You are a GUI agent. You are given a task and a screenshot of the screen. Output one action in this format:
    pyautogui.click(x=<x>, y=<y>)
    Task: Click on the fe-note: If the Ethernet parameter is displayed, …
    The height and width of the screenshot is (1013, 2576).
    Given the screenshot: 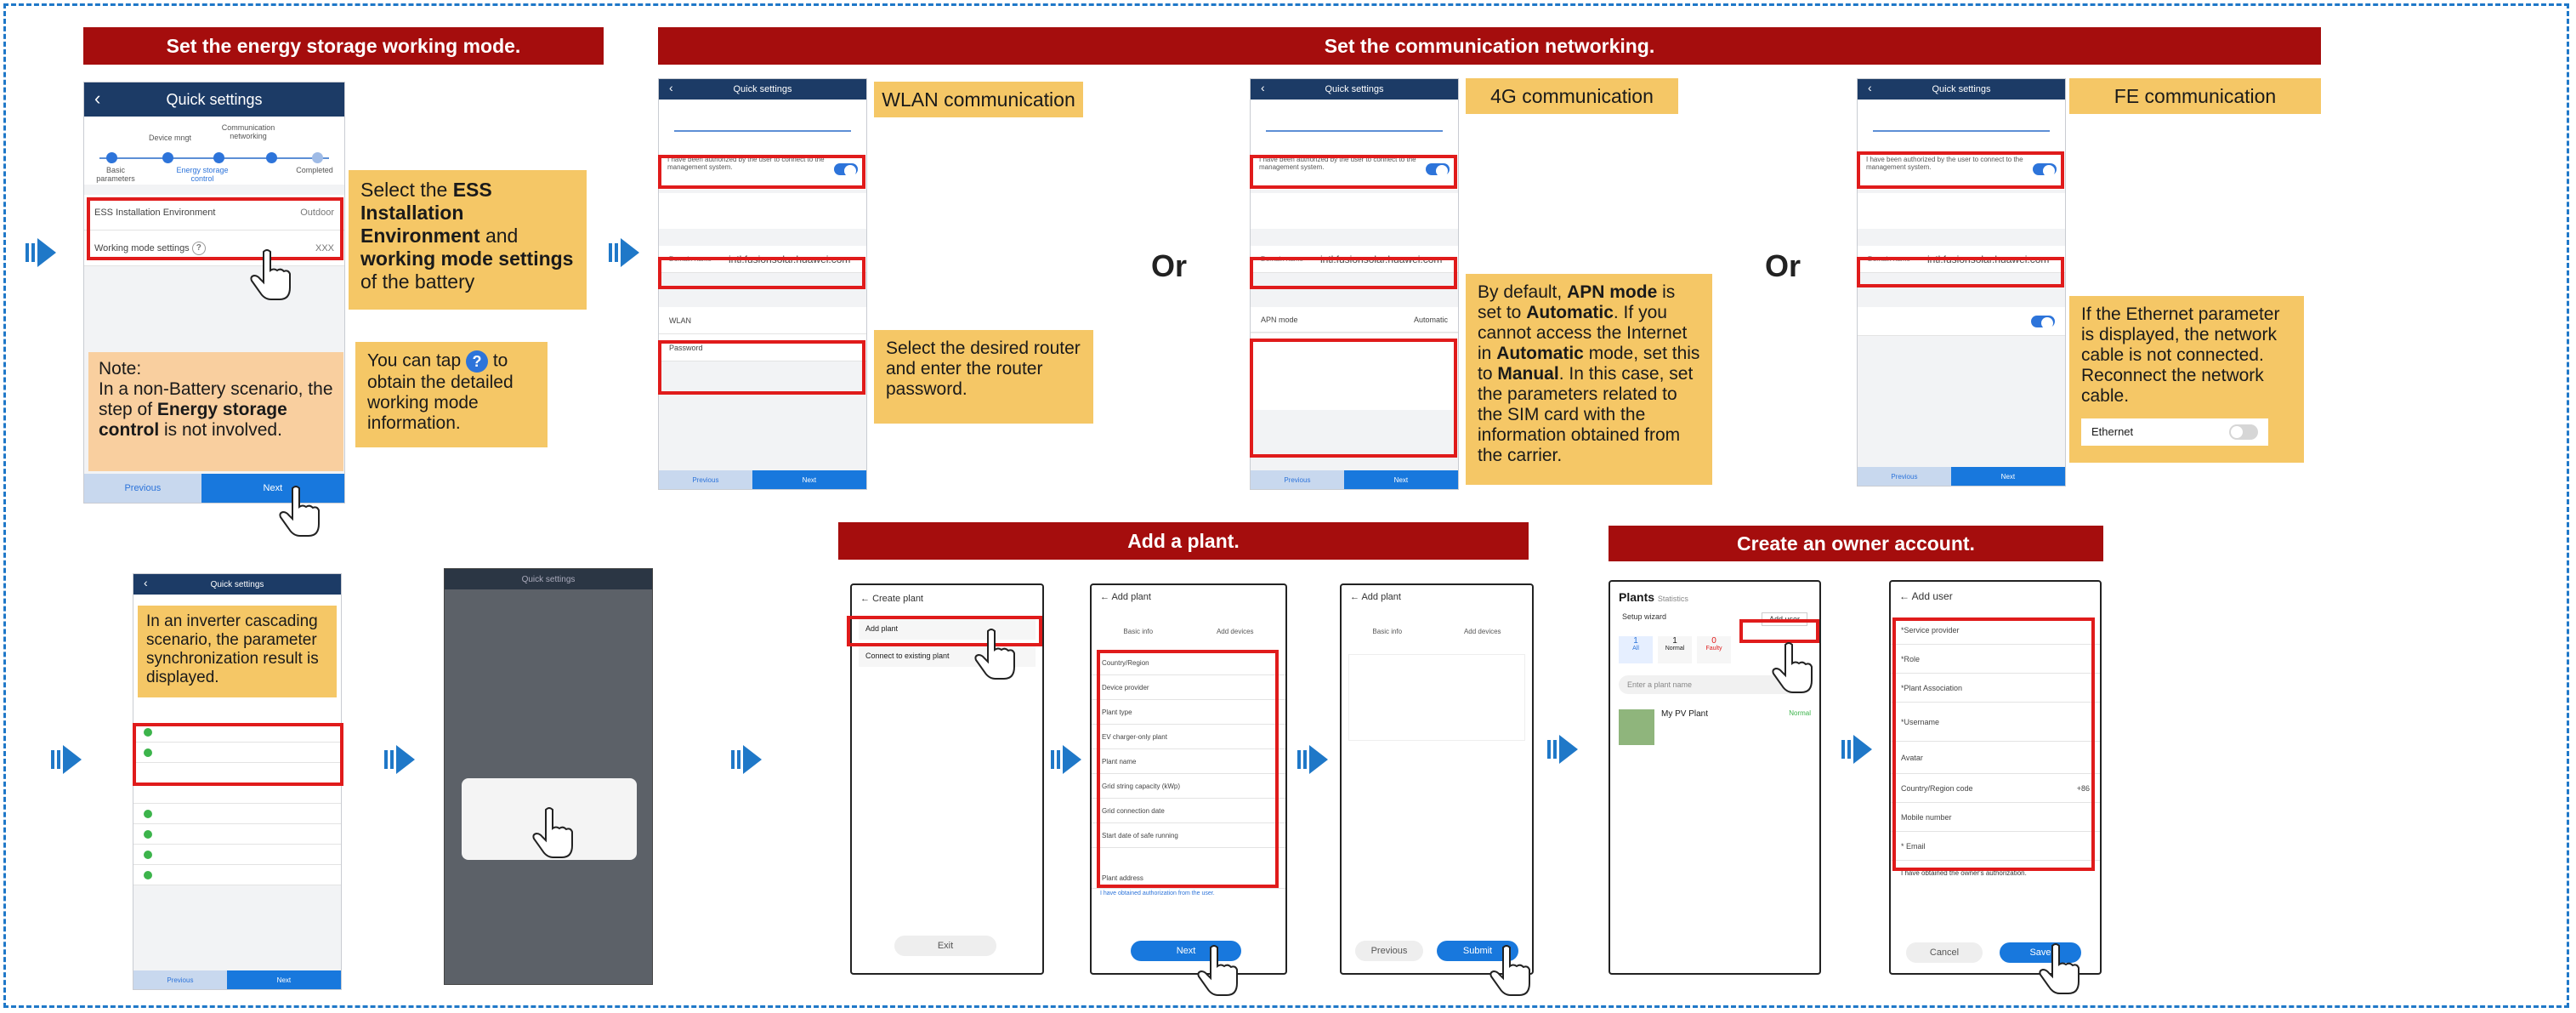 What is the action you would take?
    pyautogui.click(x=2187, y=379)
    